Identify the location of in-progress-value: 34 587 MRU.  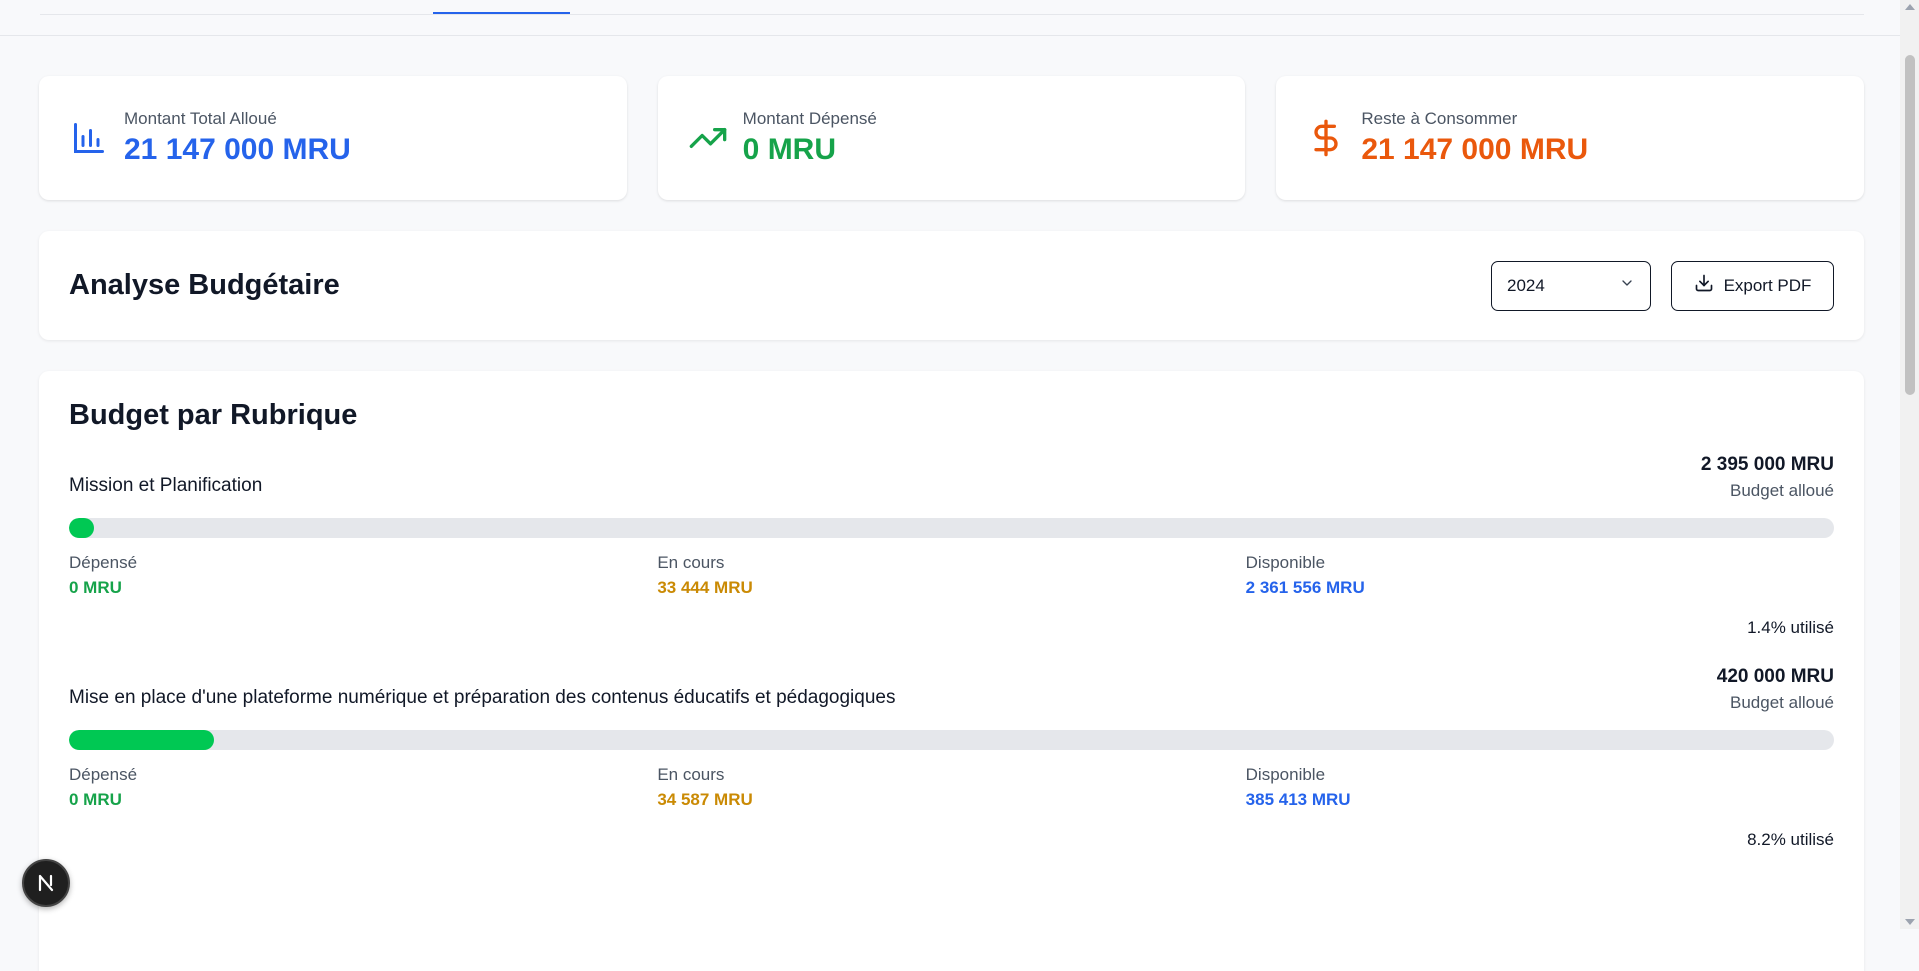
(705, 799).